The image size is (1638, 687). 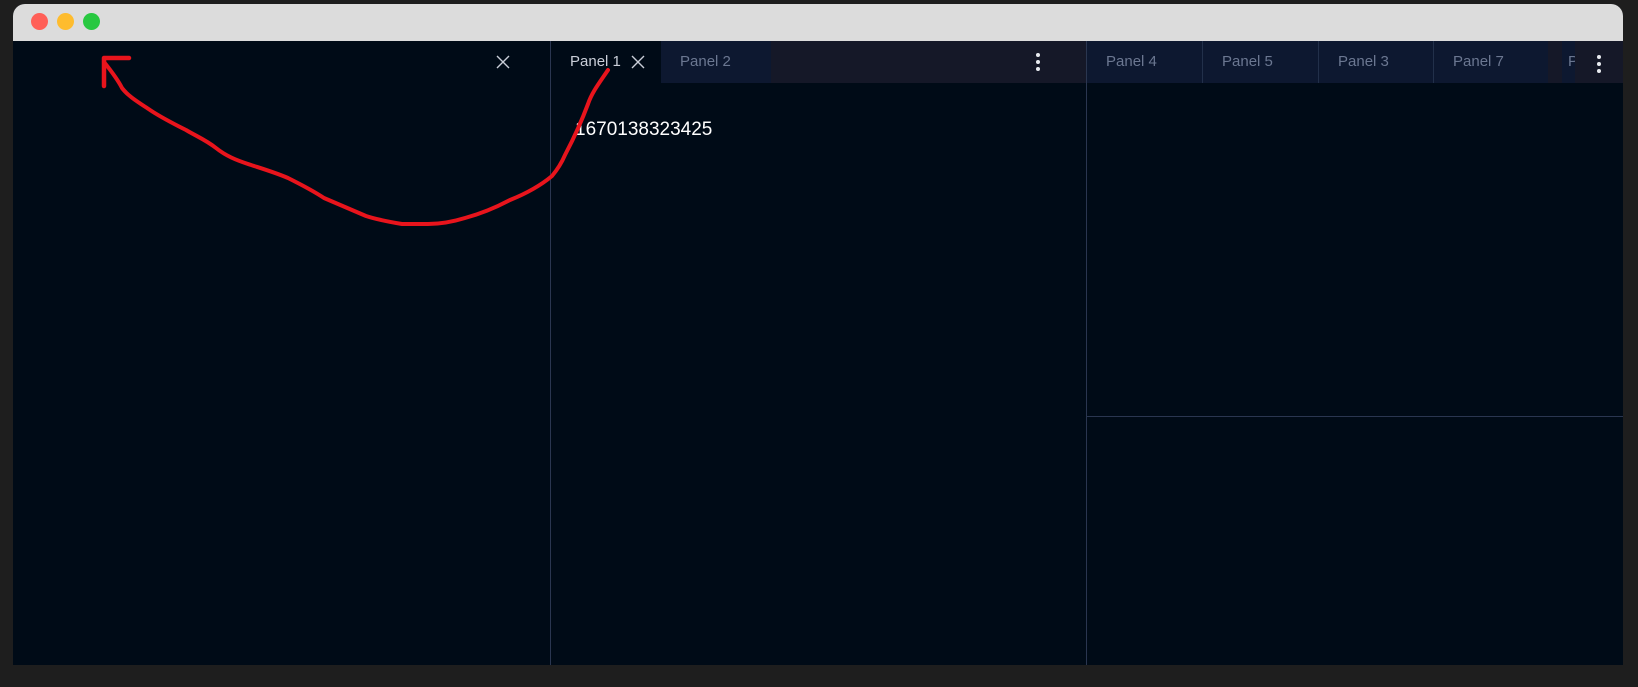 I want to click on window-maximize-button, so click(x=91, y=21).